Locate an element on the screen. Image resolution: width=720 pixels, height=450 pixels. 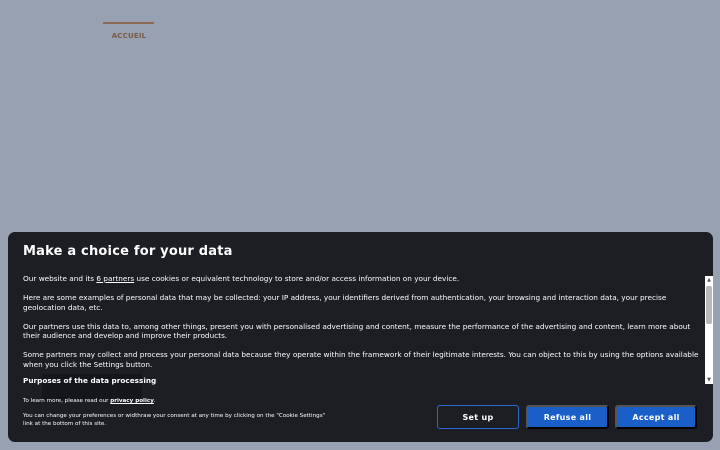
nav-active-indicator is located at coordinates (128, 23).